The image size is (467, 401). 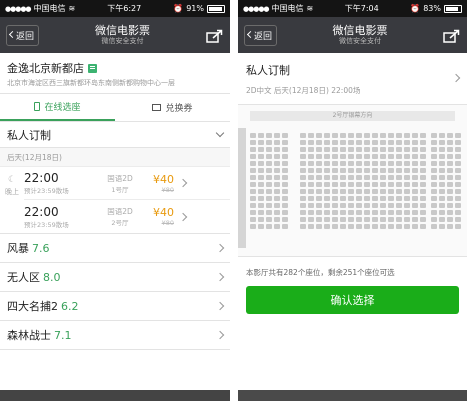 I want to click on back-button: 返回, so click(x=261, y=35).